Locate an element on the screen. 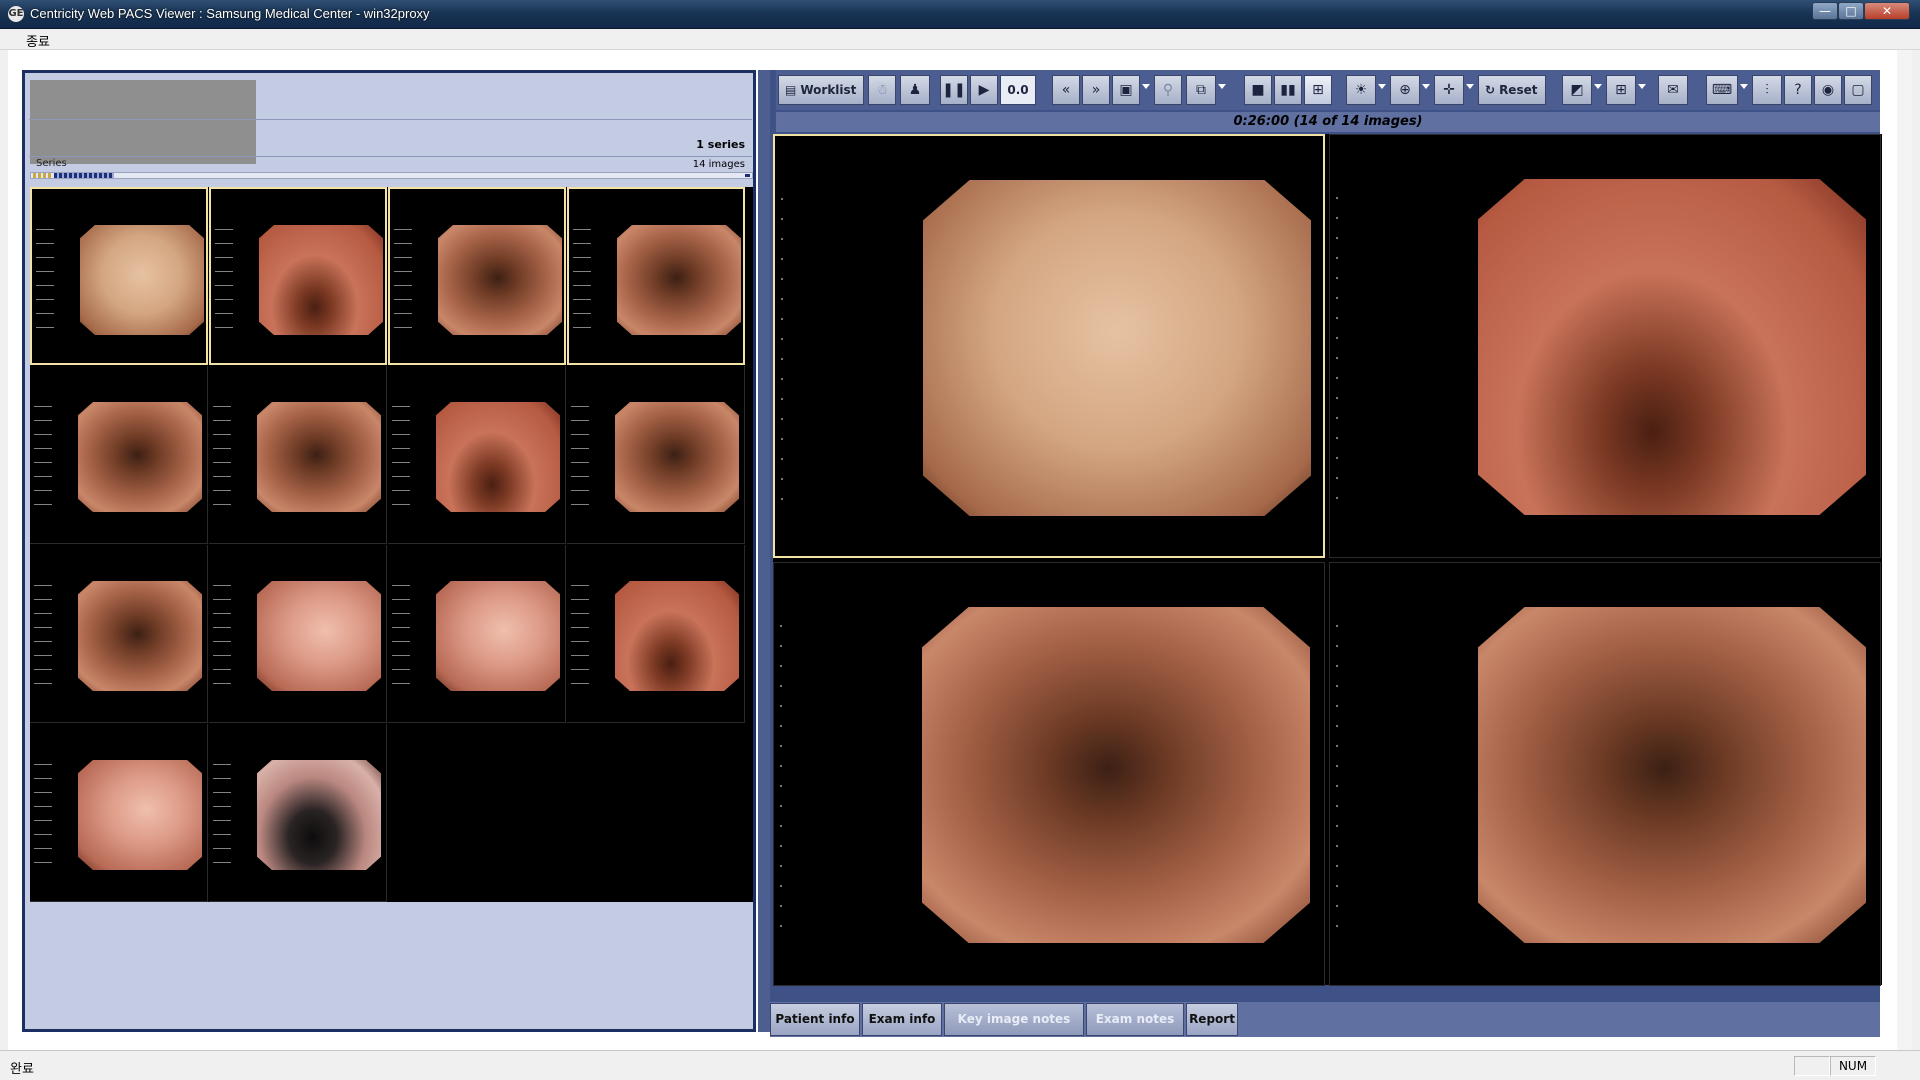  invert-button: ◩ is located at coordinates (1577, 90).